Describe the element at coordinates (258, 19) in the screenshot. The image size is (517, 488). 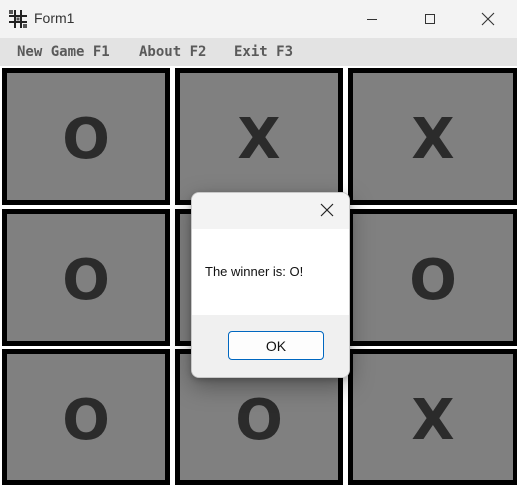
I see `window-titlebar: Form1` at that location.